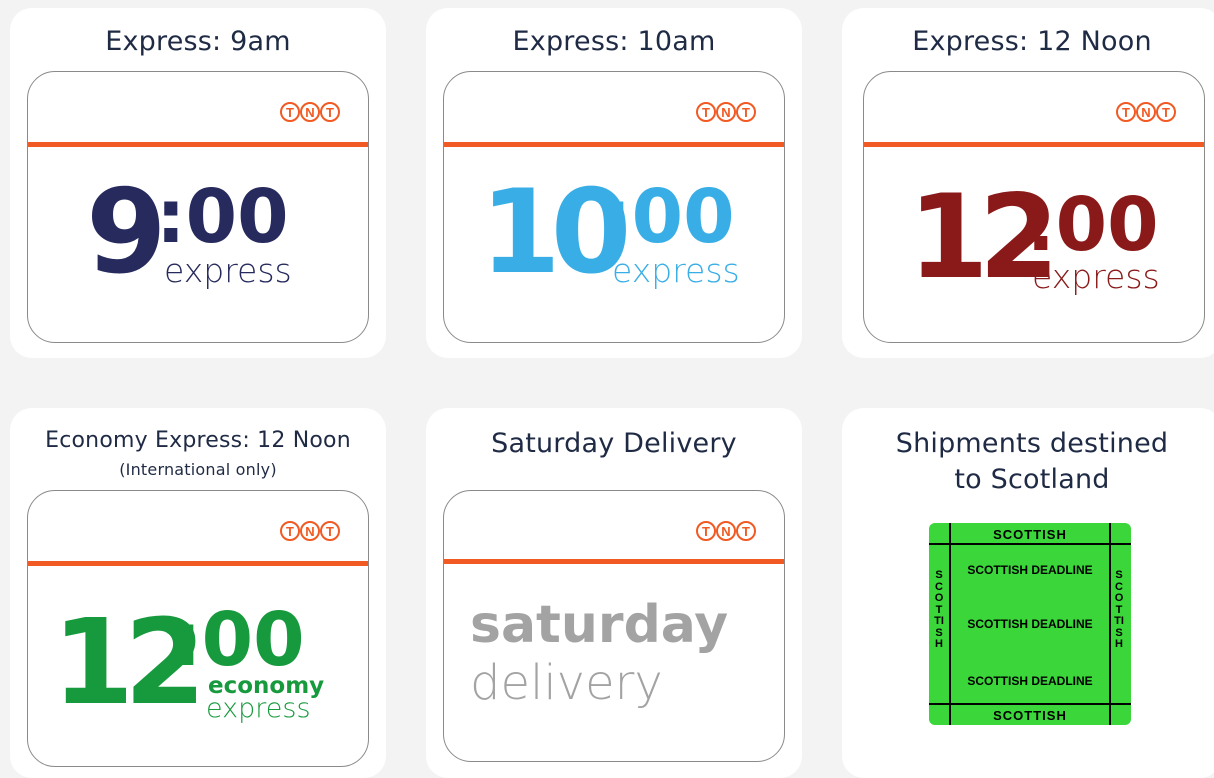 The height and width of the screenshot is (778, 1214). Describe the element at coordinates (566, 683) in the screenshot. I see `delivery-text: delivery` at that location.